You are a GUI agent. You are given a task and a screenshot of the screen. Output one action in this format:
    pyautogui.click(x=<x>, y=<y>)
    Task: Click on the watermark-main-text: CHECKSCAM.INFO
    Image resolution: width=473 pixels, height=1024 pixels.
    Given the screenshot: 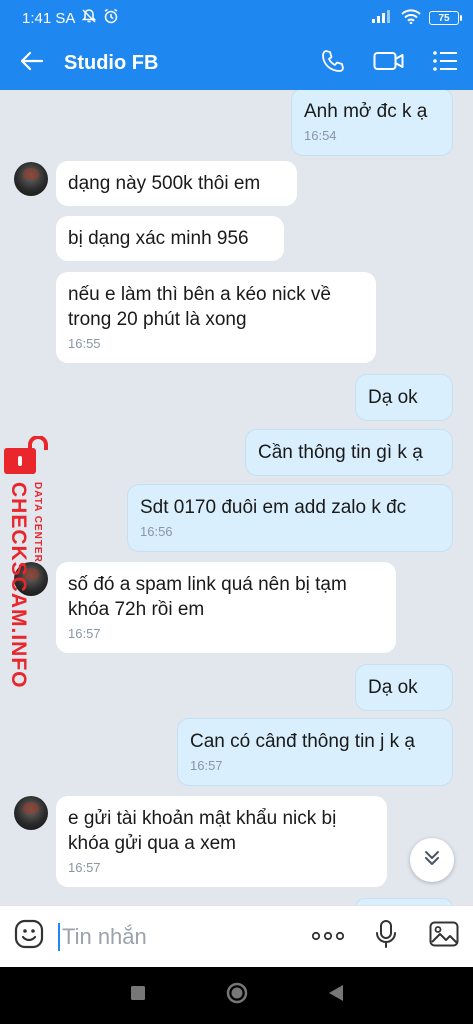 What is the action you would take?
    pyautogui.click(x=18, y=585)
    